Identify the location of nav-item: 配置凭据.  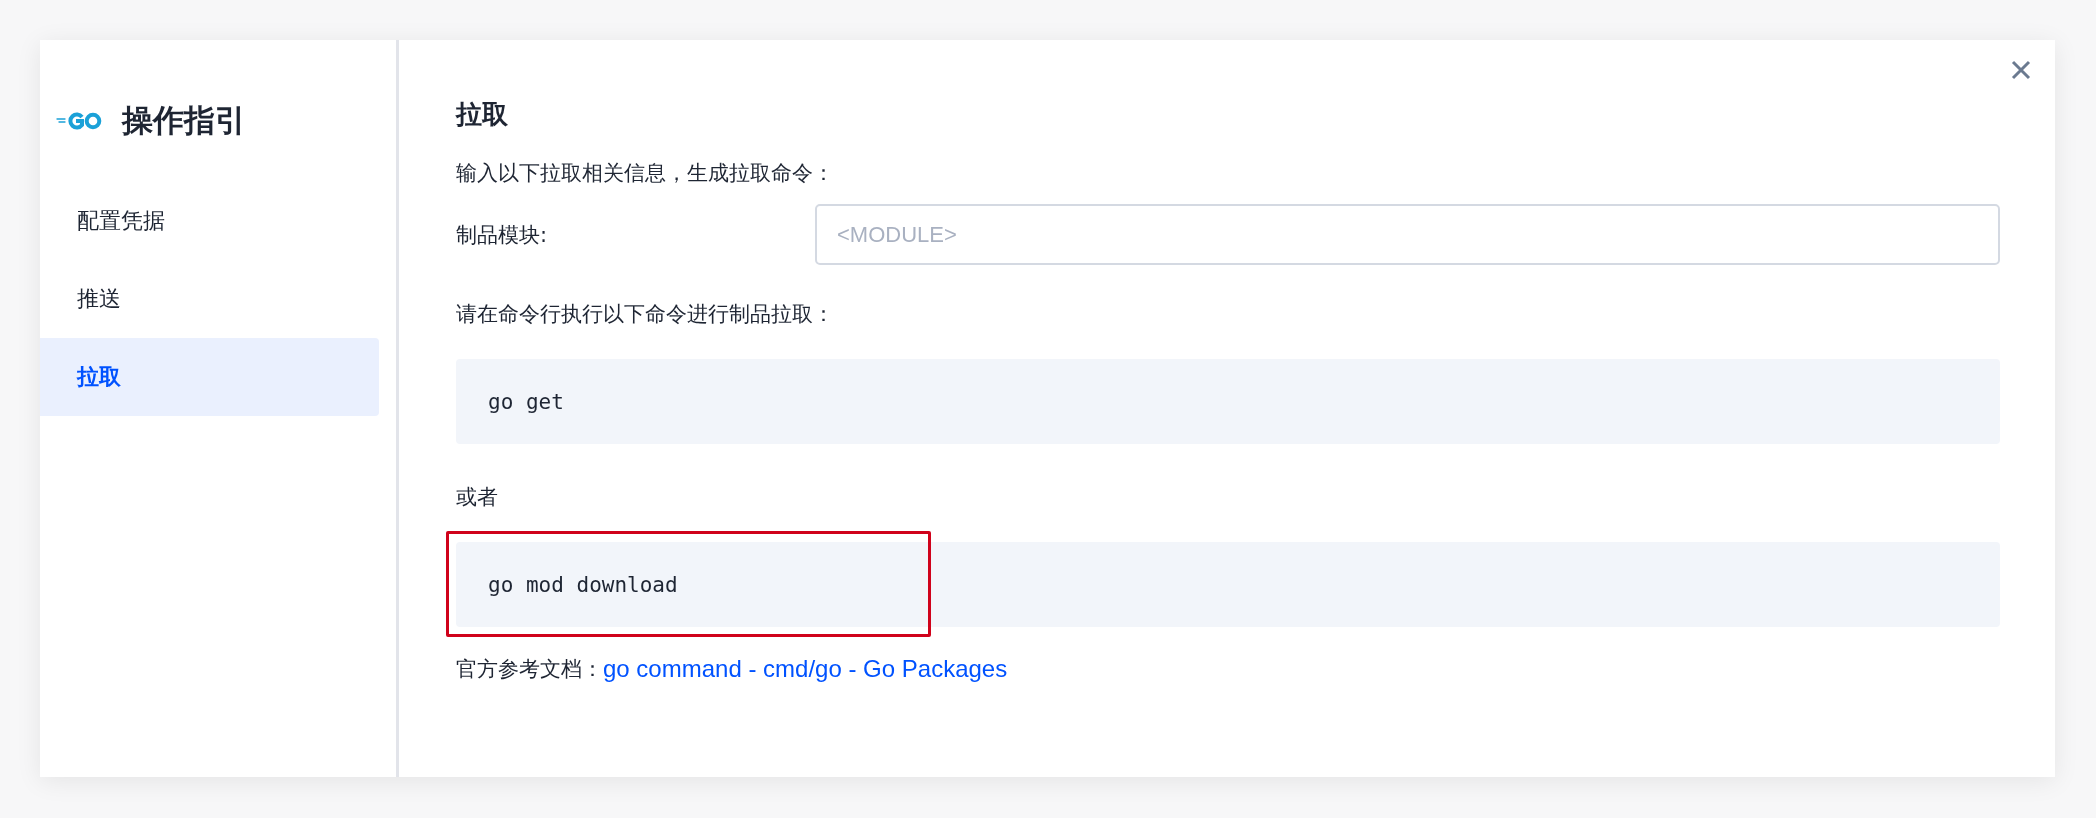
(209, 221).